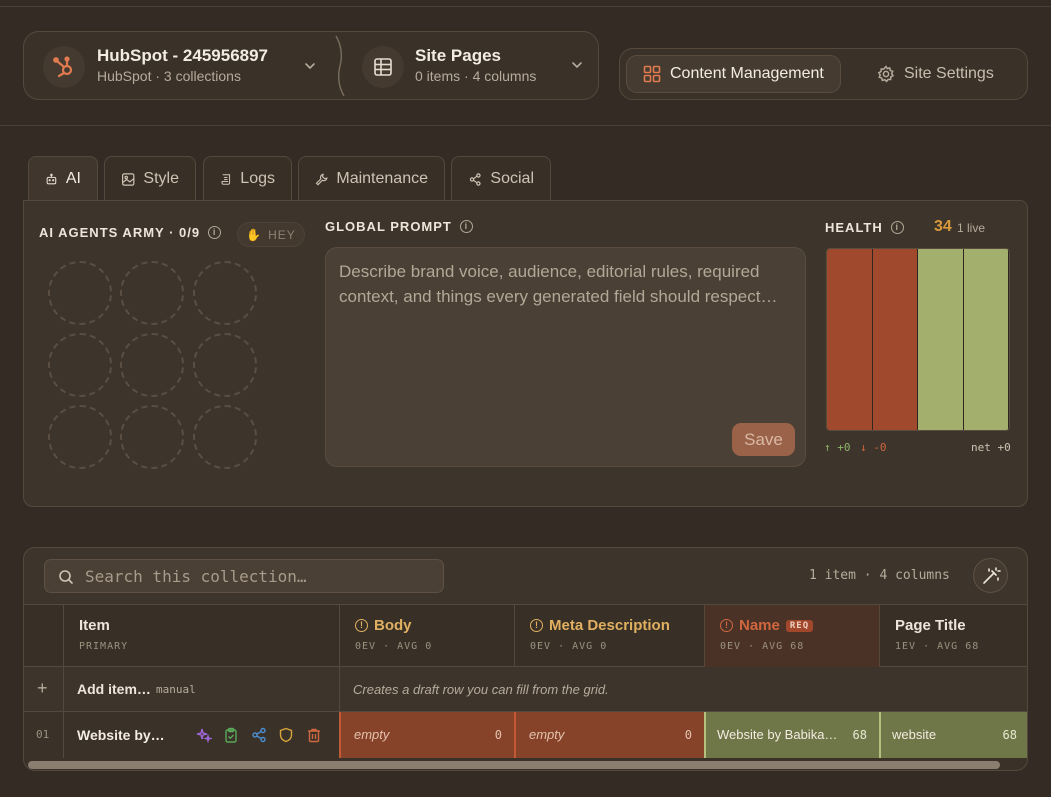 The height and width of the screenshot is (797, 1051). What do you see at coordinates (971, 228) in the screenshot?
I see `health-live-count: 1 live` at bounding box center [971, 228].